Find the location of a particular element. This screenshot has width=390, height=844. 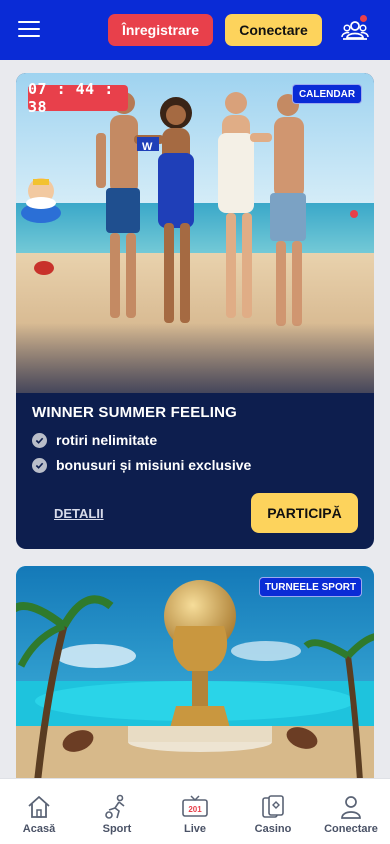

nav-label: Conectare is located at coordinates (351, 829).